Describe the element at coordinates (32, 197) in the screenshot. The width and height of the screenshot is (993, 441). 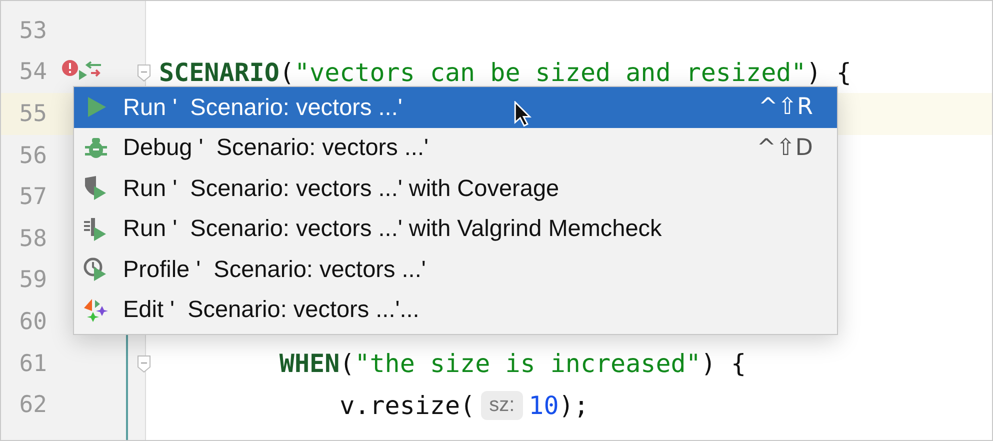
I see `line-number: 57` at that location.